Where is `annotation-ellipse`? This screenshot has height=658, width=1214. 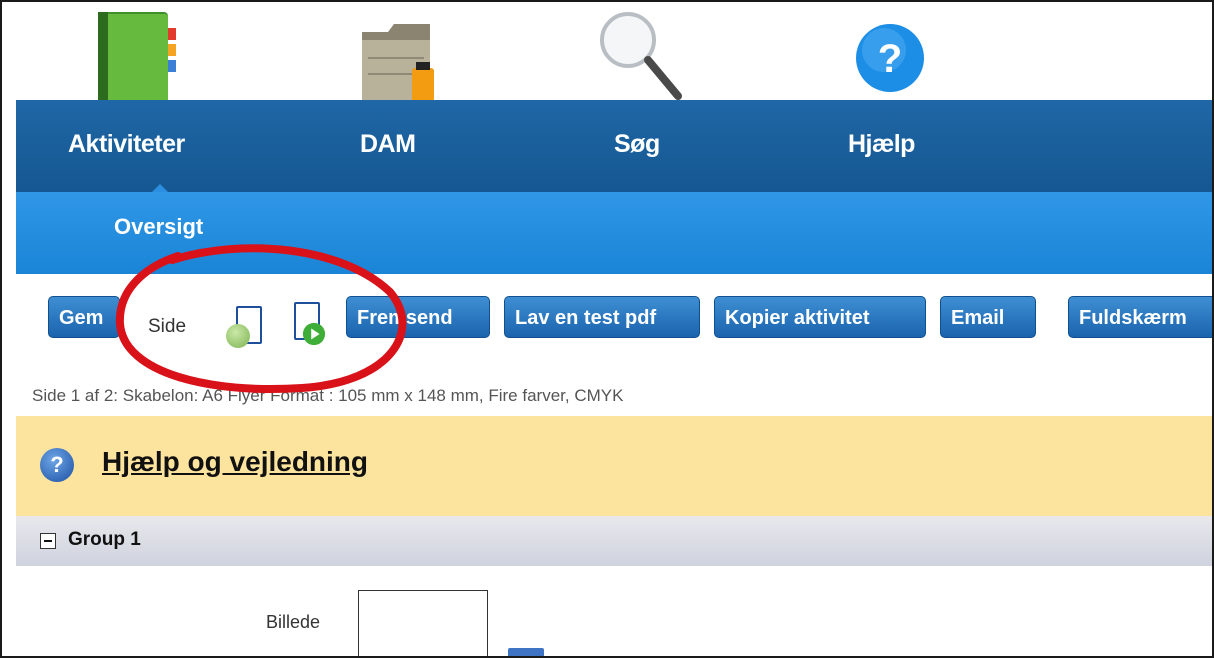
annotation-ellipse is located at coordinates (261, 319).